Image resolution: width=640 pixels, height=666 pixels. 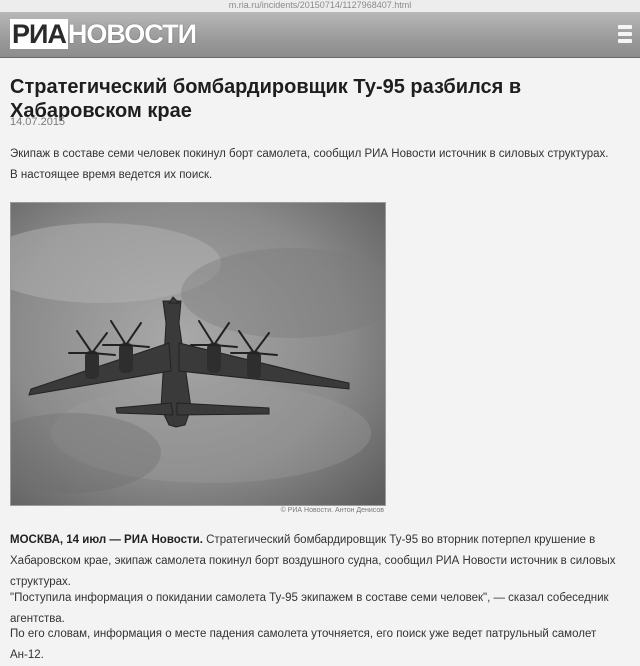 I want to click on article-date: 14.07.2015, so click(x=38, y=122).